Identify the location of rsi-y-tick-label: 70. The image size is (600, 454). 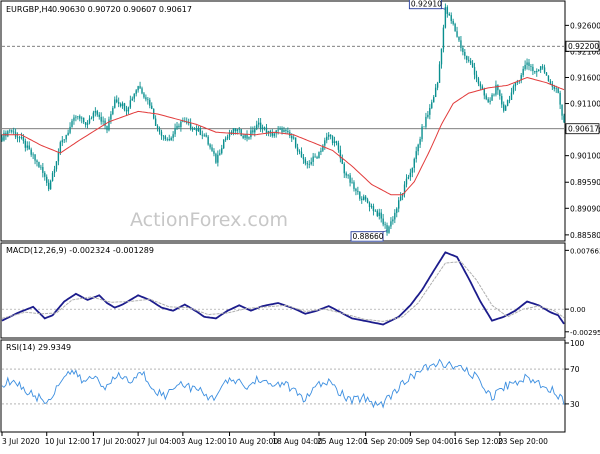
(575, 369).